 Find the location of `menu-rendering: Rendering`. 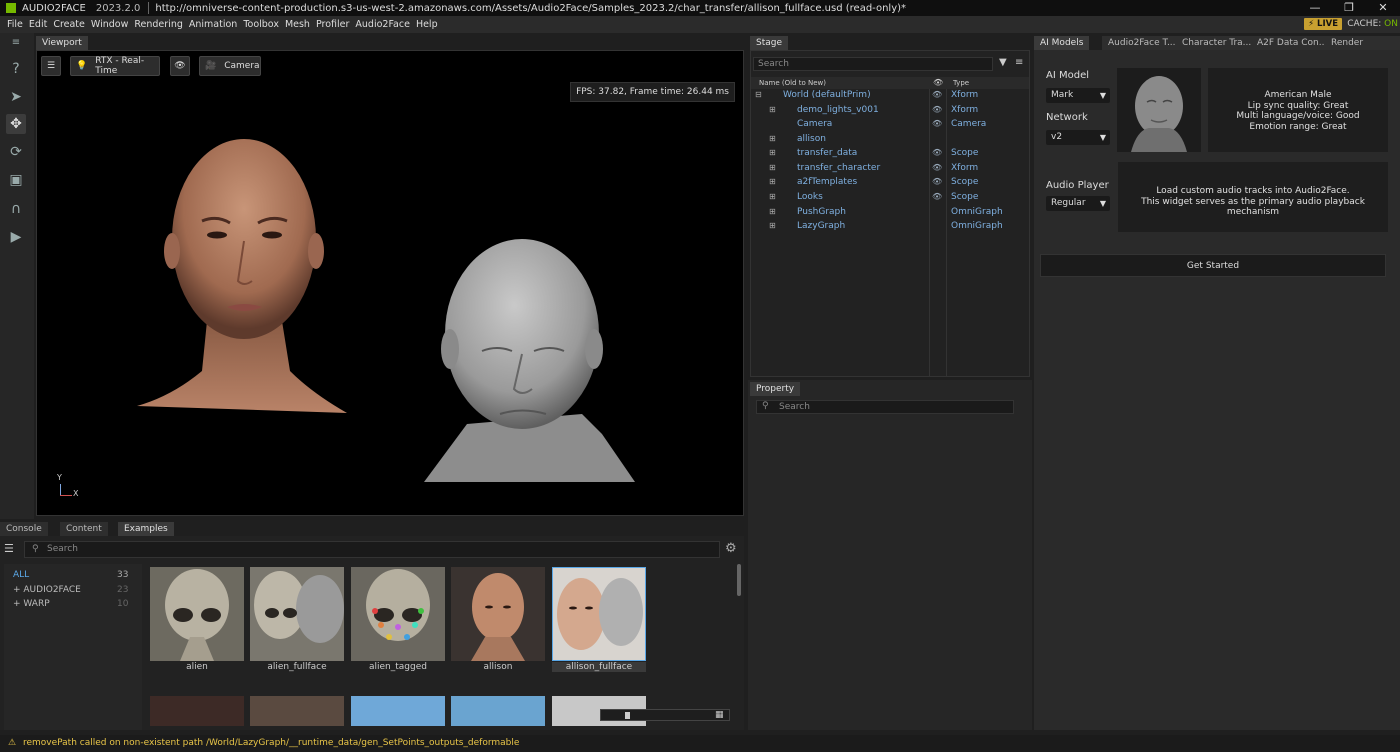

menu-rendering: Rendering is located at coordinates (158, 24).